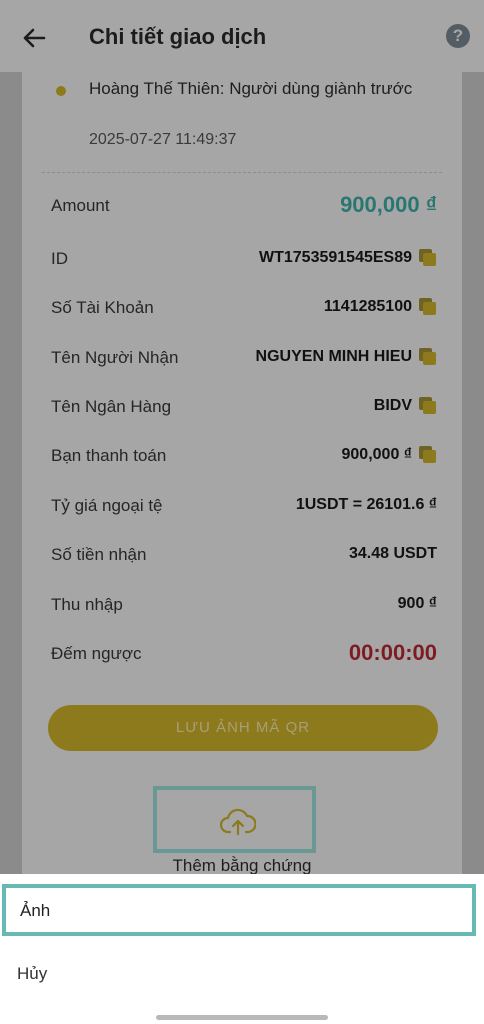 The width and height of the screenshot is (484, 1024). Describe the element at coordinates (239, 910) in the screenshot. I see `photo-option: Ảnh` at that location.